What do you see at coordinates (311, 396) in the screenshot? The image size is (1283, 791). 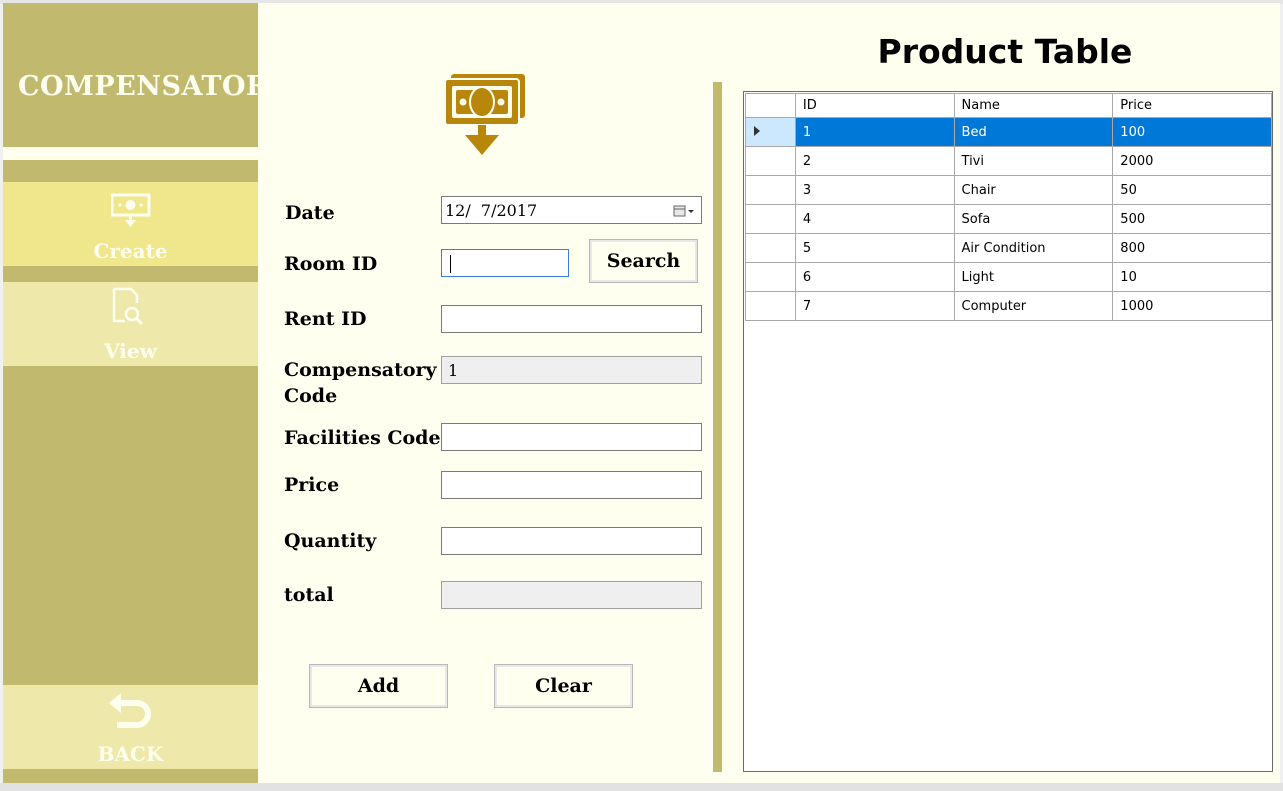 I see `compensatory-code-label-line2: Code` at bounding box center [311, 396].